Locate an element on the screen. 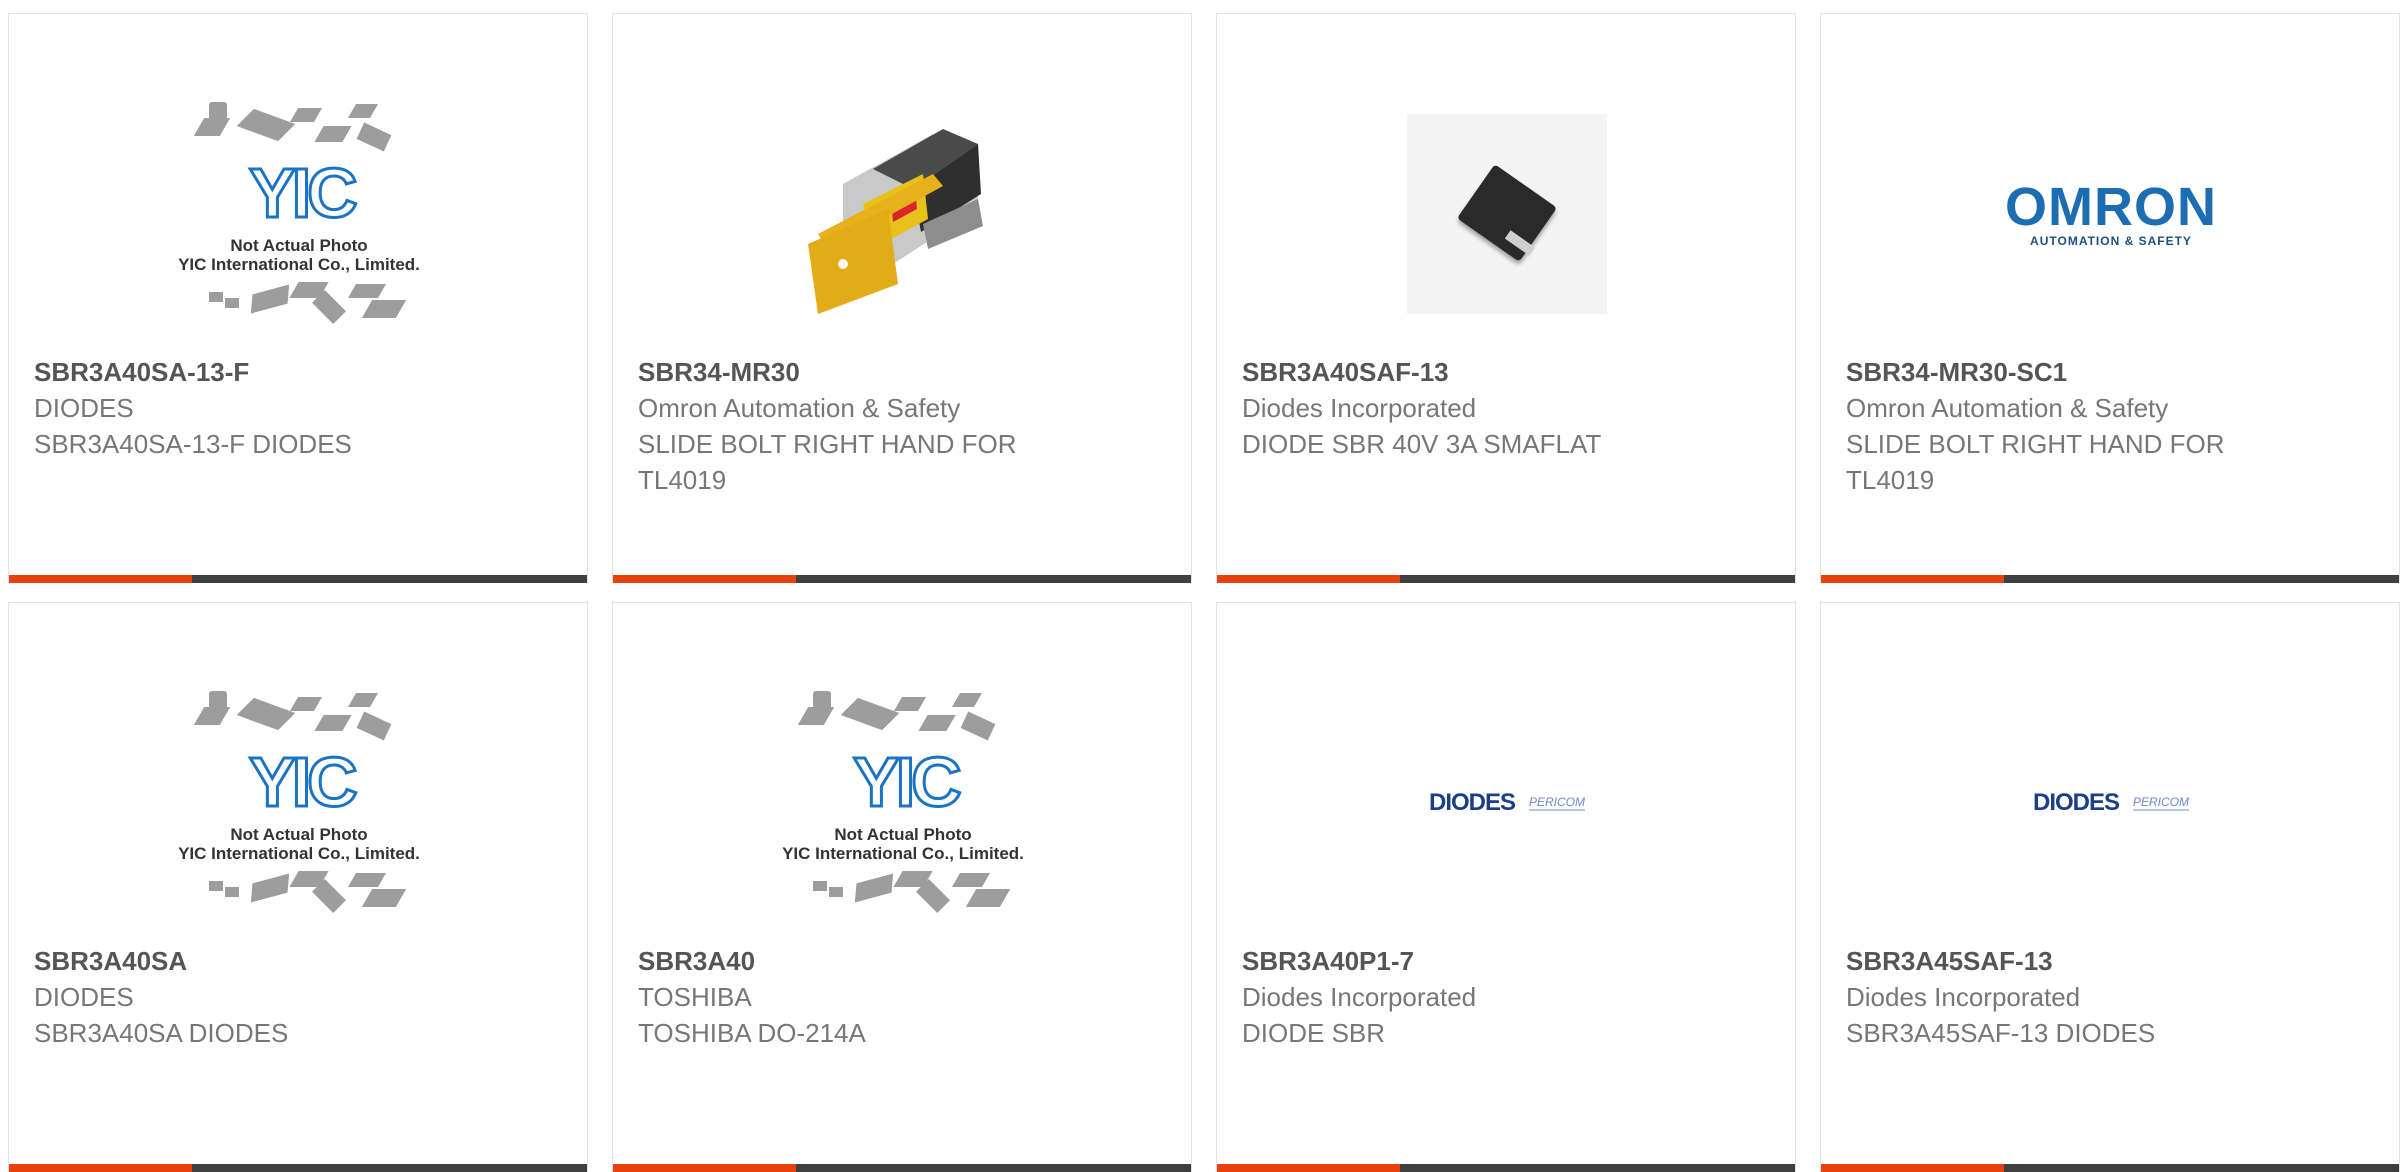 The width and height of the screenshot is (2400, 1172). product-image: OMRON AUTOMATION & SAFETY is located at coordinates (2111, 214).